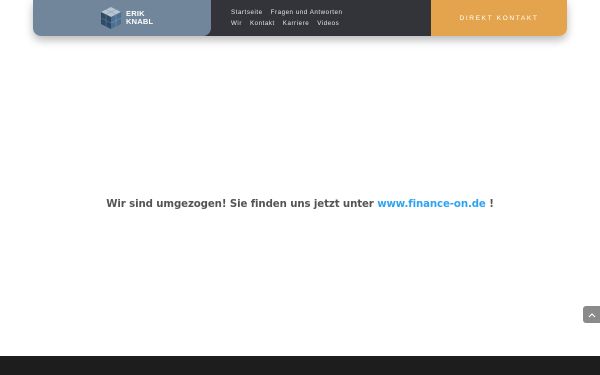  What do you see at coordinates (140, 21) in the screenshot?
I see `brand-line-2: KNABL` at bounding box center [140, 21].